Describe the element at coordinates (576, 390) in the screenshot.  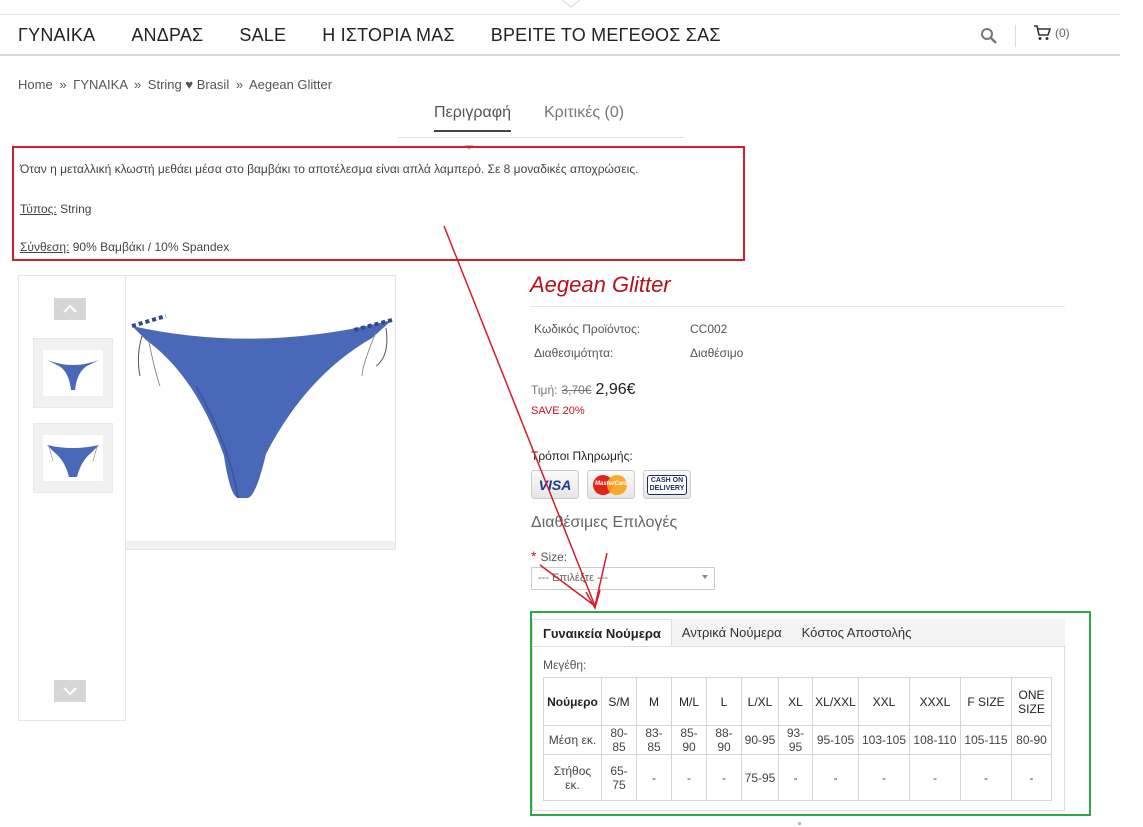
I see `price-old: 3,70€` at that location.